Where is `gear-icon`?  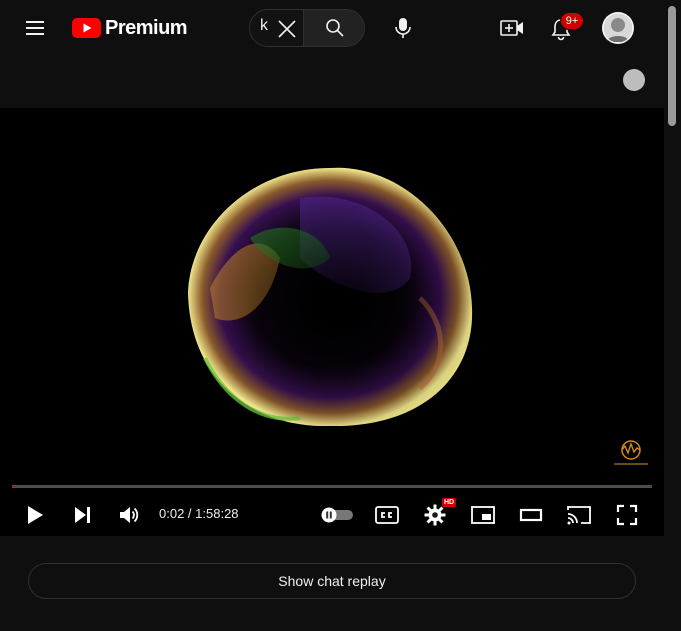
gear-icon is located at coordinates (435, 515).